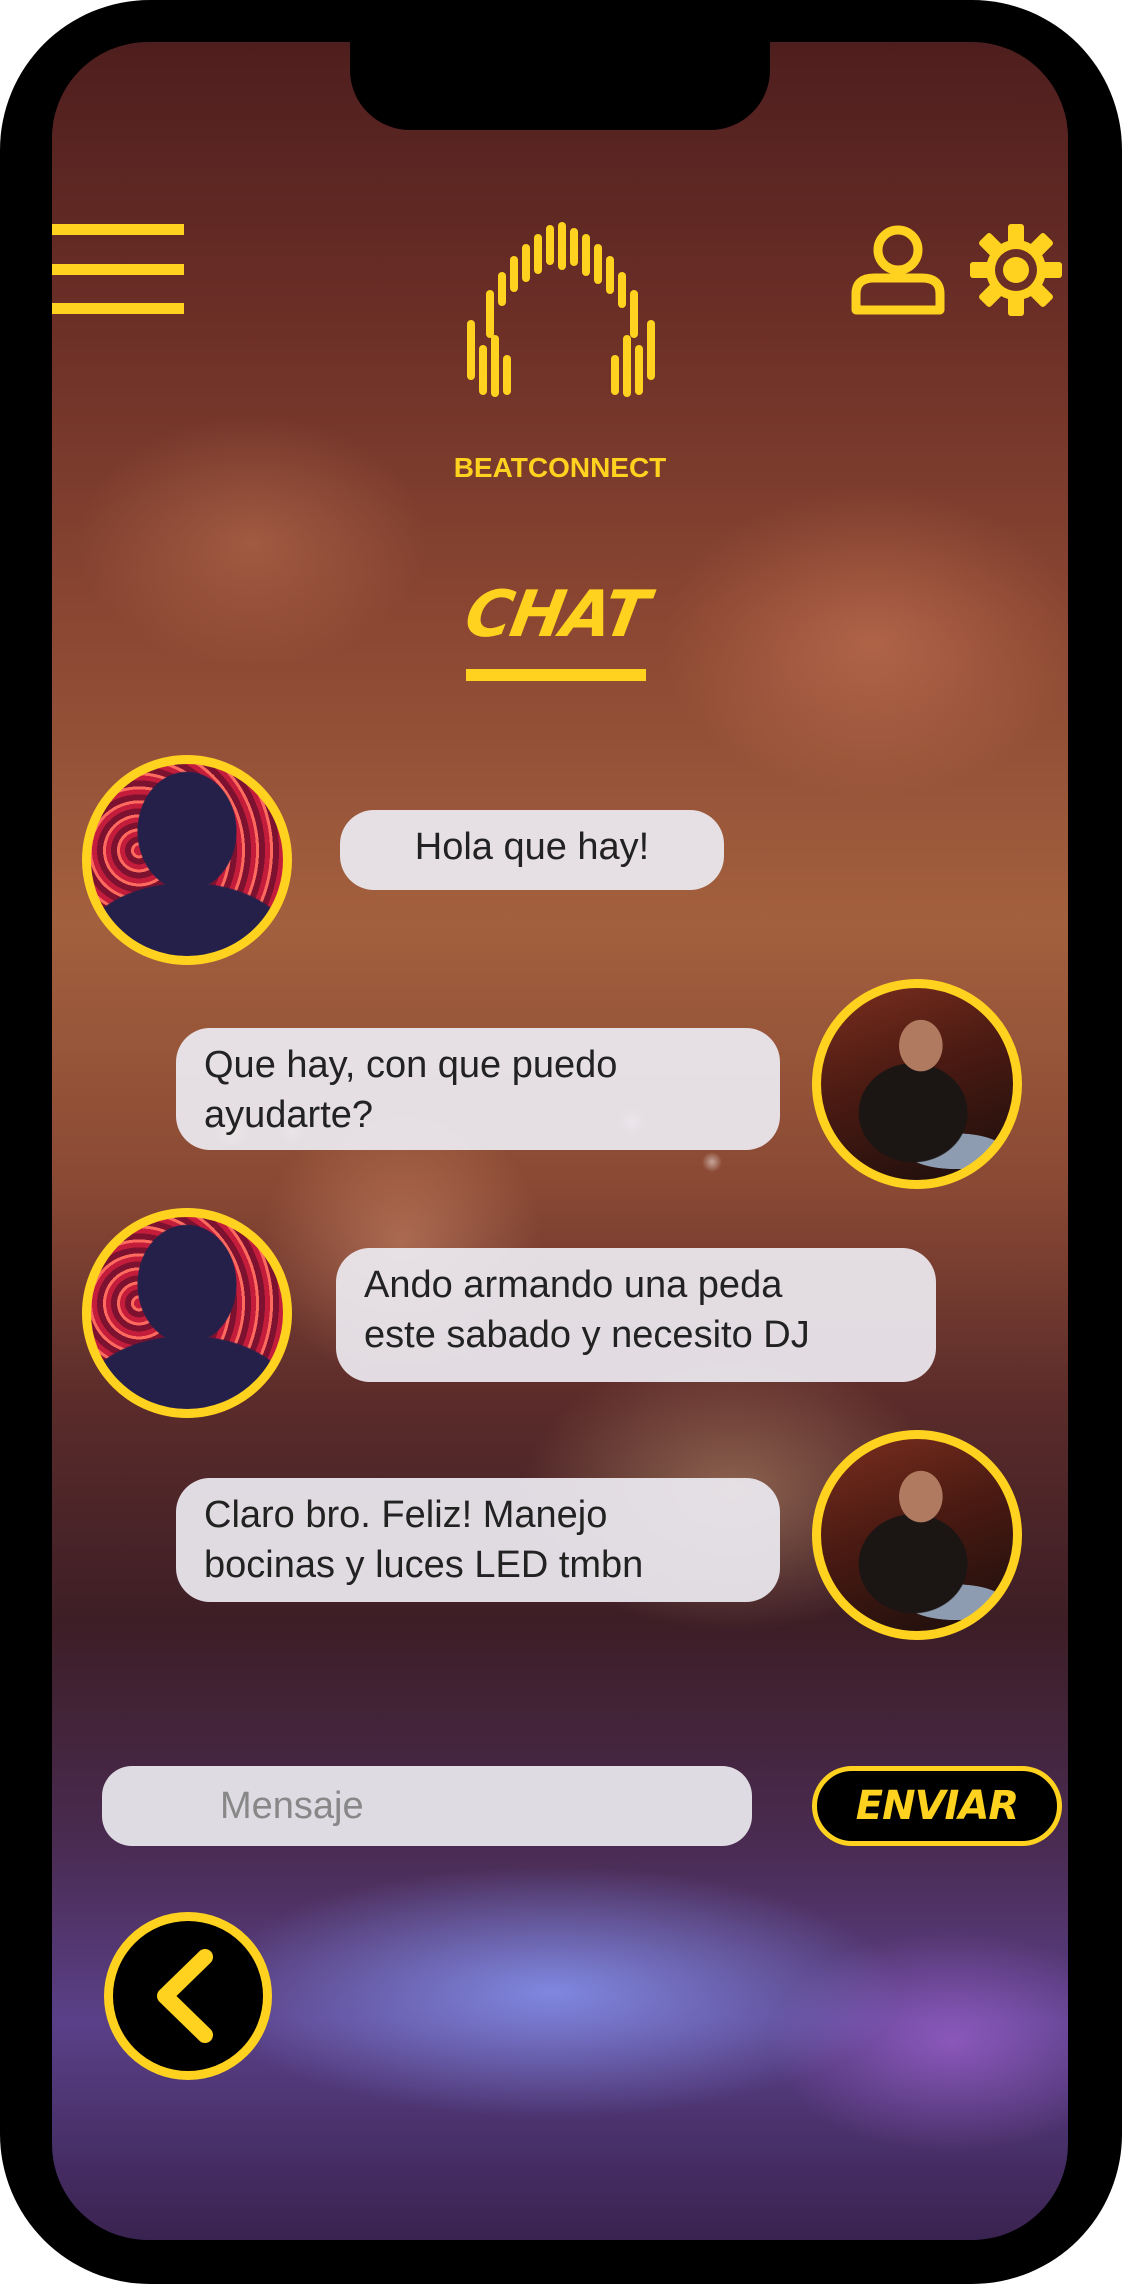 Image resolution: width=1122 pixels, height=2284 pixels. What do you see at coordinates (556, 615) in the screenshot?
I see `page-title: CHAT` at bounding box center [556, 615].